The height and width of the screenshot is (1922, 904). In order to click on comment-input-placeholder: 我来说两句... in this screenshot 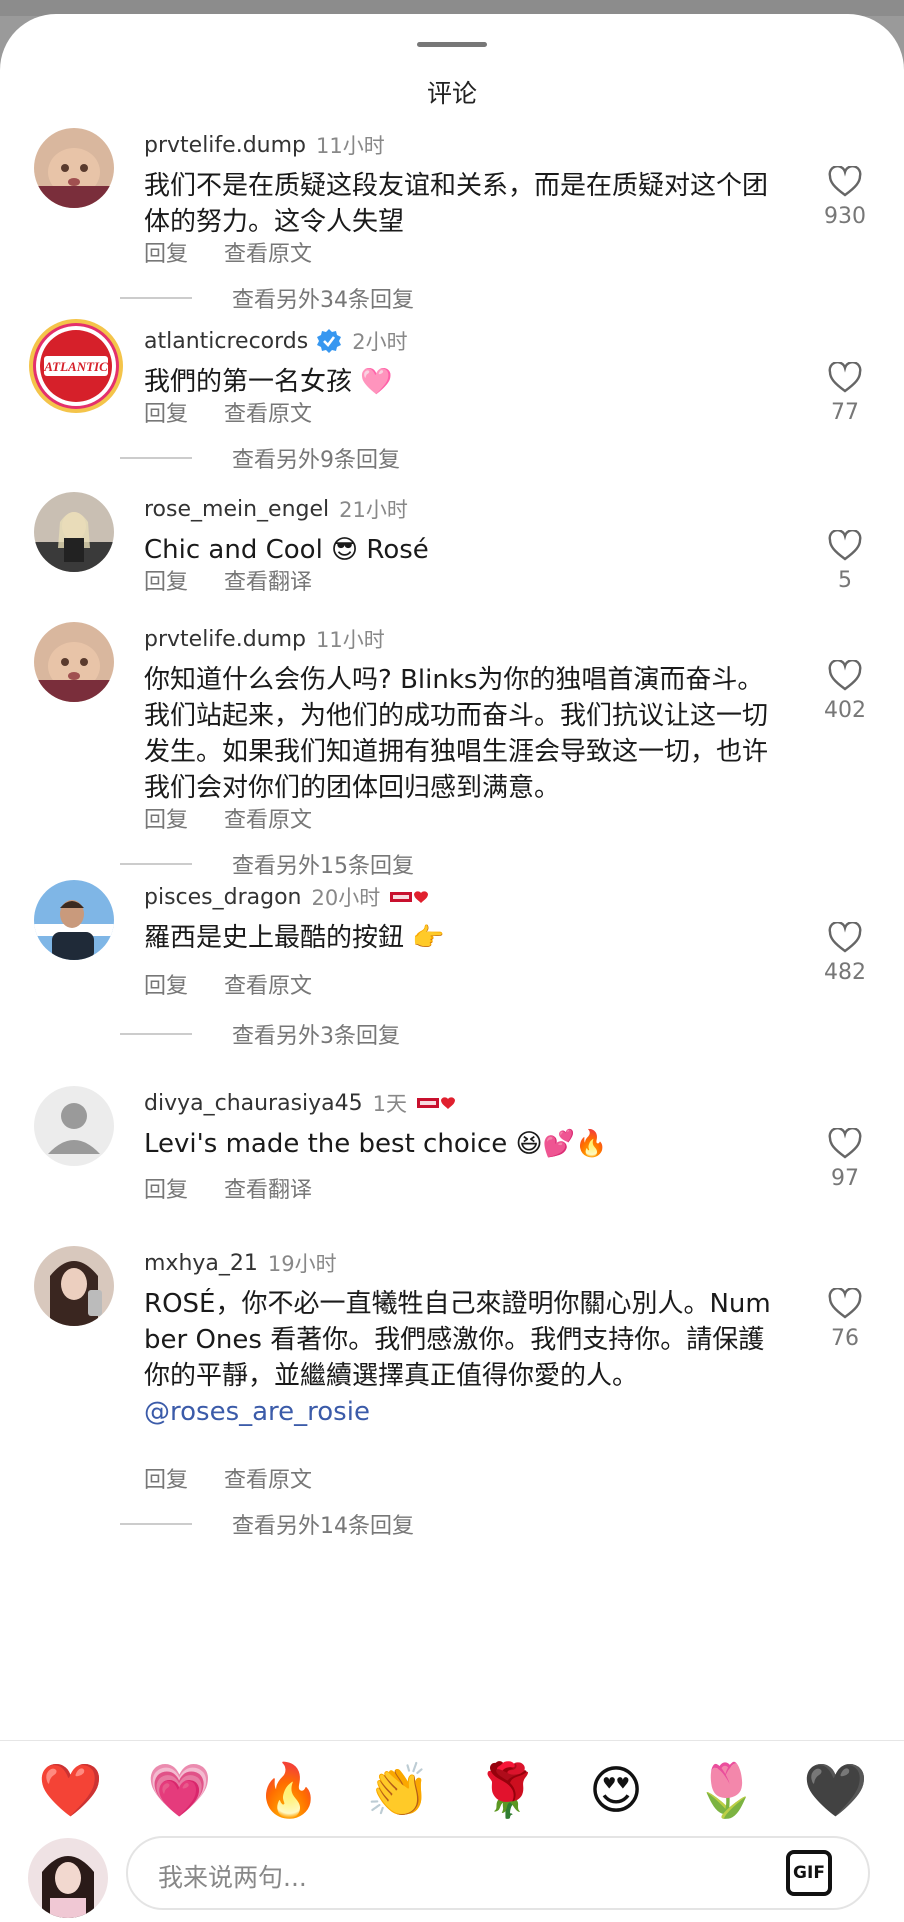, I will do `click(232, 1877)`.